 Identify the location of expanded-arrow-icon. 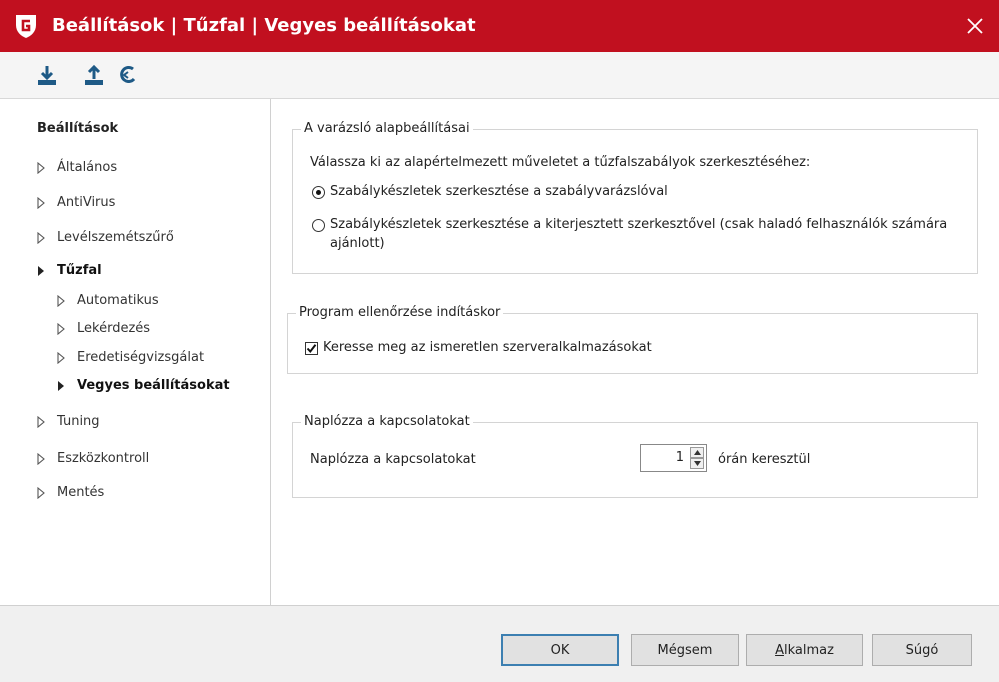
(43, 271).